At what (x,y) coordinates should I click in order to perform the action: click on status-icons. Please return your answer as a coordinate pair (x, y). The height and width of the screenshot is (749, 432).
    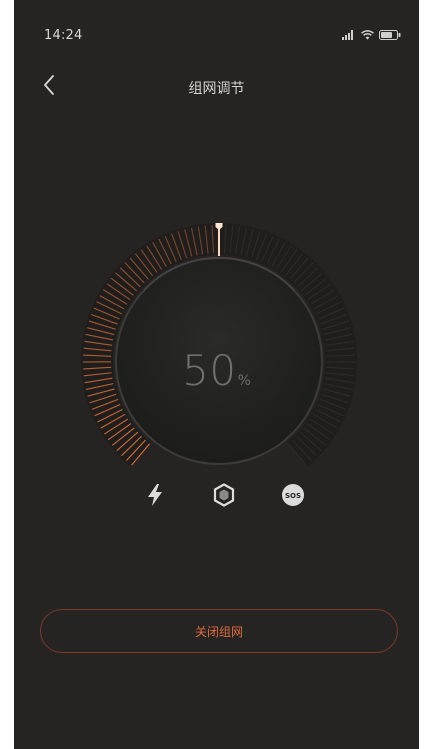
    Looking at the image, I should click on (371, 35).